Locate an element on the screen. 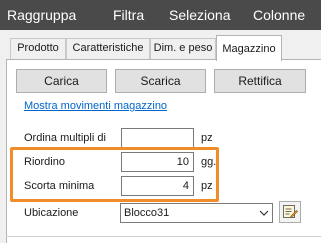 Image resolution: width=321 pixels, height=243 pixels. tab-dim-e-peso: Dim. e peso is located at coordinates (183, 48).